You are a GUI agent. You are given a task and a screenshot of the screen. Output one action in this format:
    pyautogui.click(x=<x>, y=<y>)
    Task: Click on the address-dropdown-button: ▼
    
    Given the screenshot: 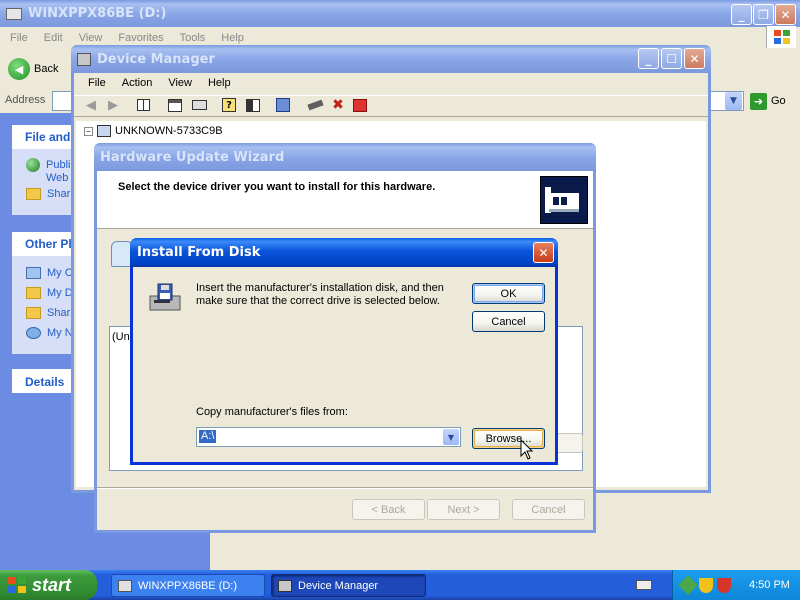 What is the action you would take?
    pyautogui.click(x=733, y=101)
    